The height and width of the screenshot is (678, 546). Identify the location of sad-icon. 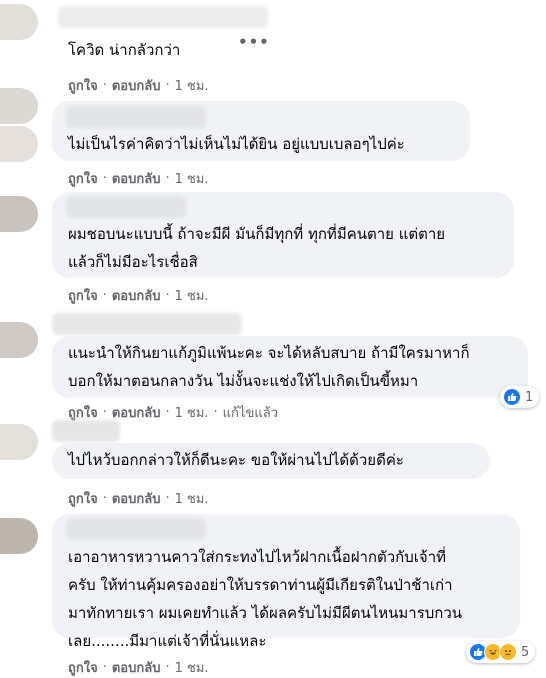
(508, 652).